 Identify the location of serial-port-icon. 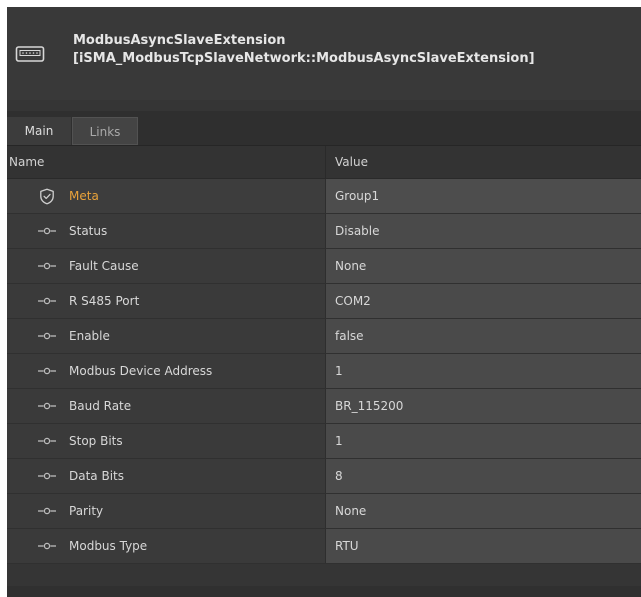
(30, 54).